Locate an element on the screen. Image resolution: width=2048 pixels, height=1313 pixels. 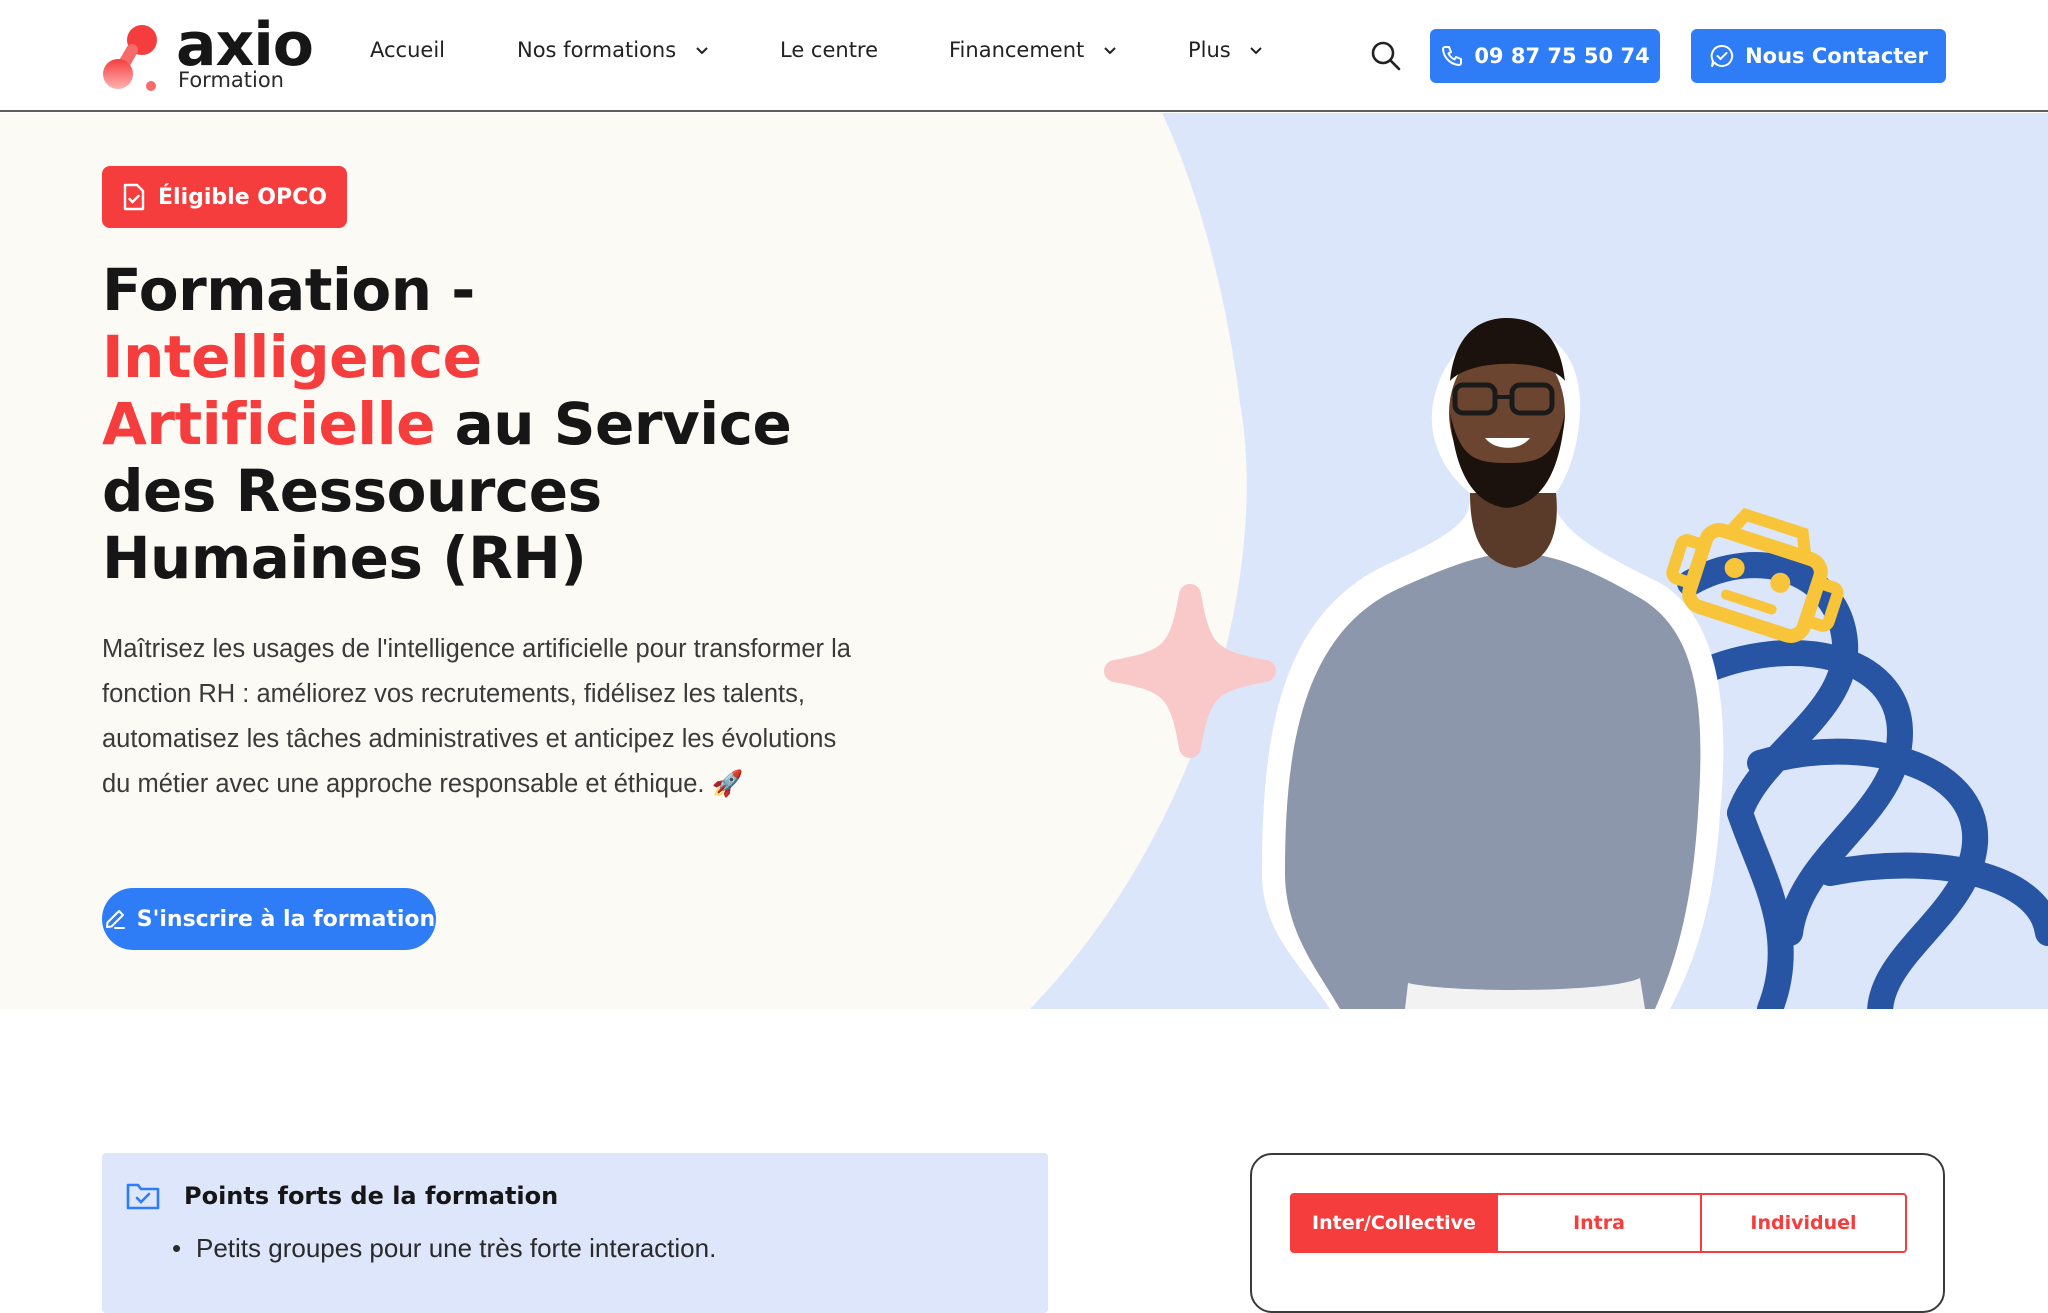
brand-subtitle: Formation is located at coordinates (231, 80).